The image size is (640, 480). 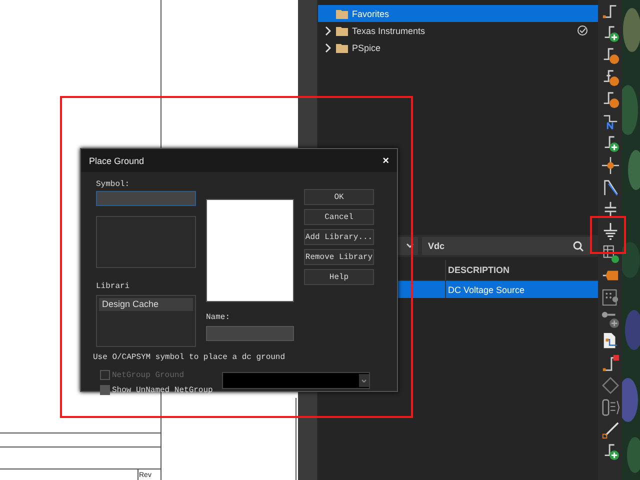 I want to click on search-field: Vdc, so click(x=506, y=246).